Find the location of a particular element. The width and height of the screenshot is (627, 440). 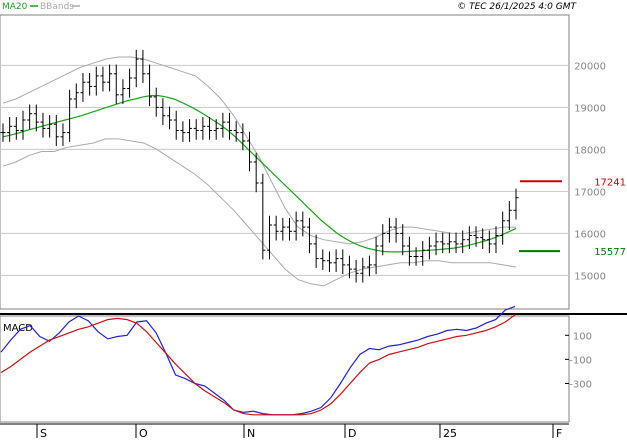

x-tick-label: 25 is located at coordinates (450, 433).